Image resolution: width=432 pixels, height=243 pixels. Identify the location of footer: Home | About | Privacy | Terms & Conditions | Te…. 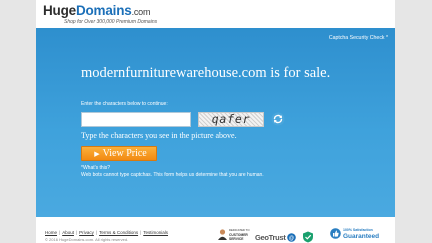
(215, 230).